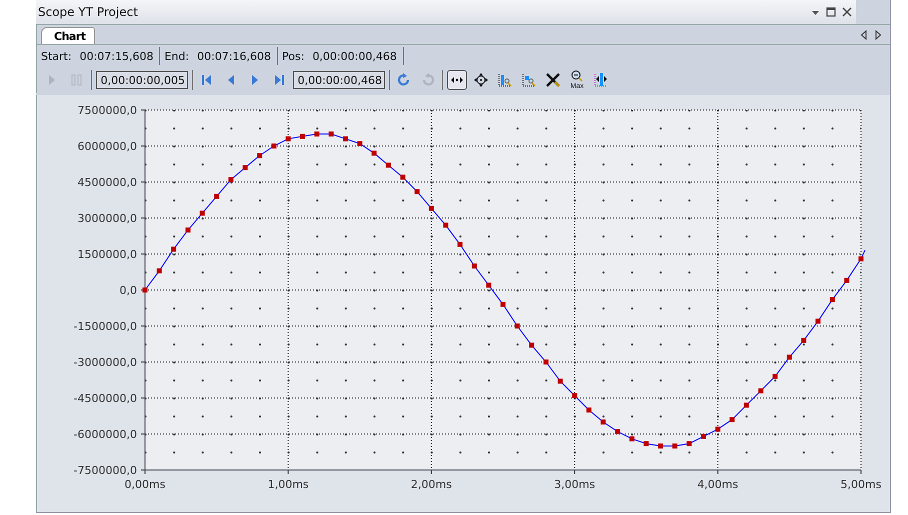 The height and width of the screenshot is (515, 908). Describe the element at coordinates (107, 218) in the screenshot. I see `y-tick-label: 3000000,0` at that location.